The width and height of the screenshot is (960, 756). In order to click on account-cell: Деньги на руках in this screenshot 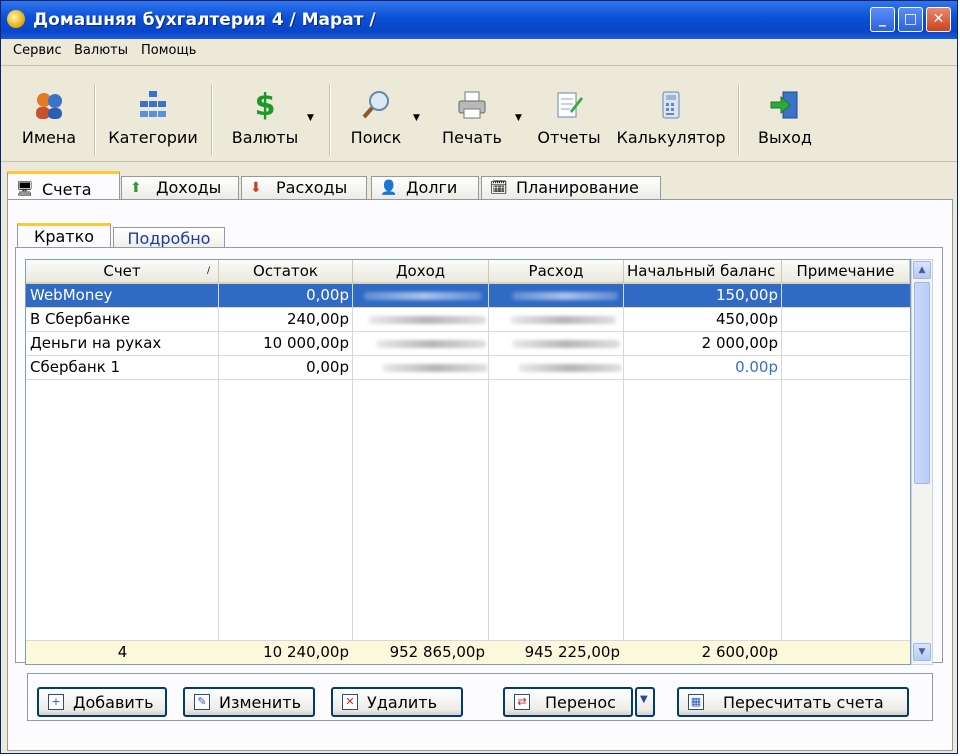, I will do `click(96, 343)`.